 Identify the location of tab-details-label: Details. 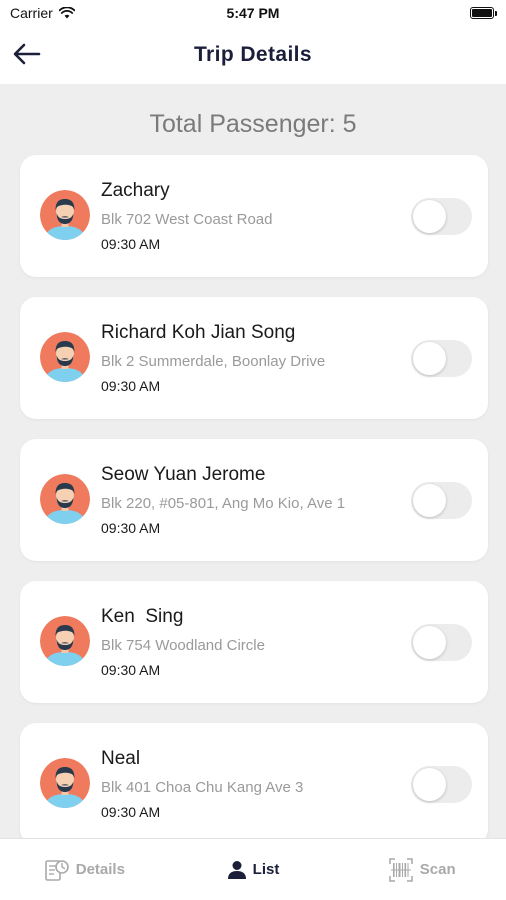
(100, 869).